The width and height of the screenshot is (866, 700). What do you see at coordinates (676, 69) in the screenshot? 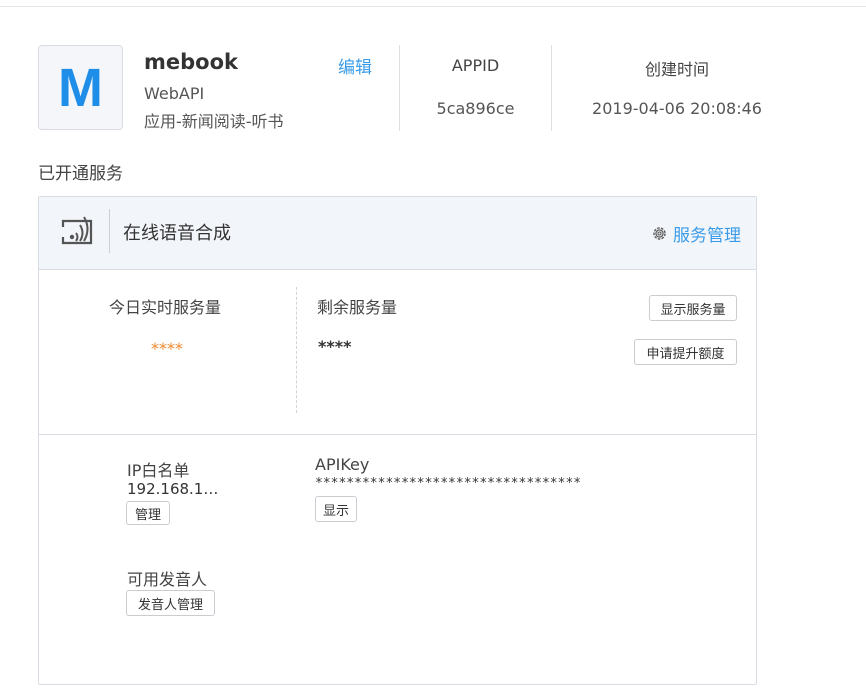
I see `created-time-label: 创建时间` at bounding box center [676, 69].